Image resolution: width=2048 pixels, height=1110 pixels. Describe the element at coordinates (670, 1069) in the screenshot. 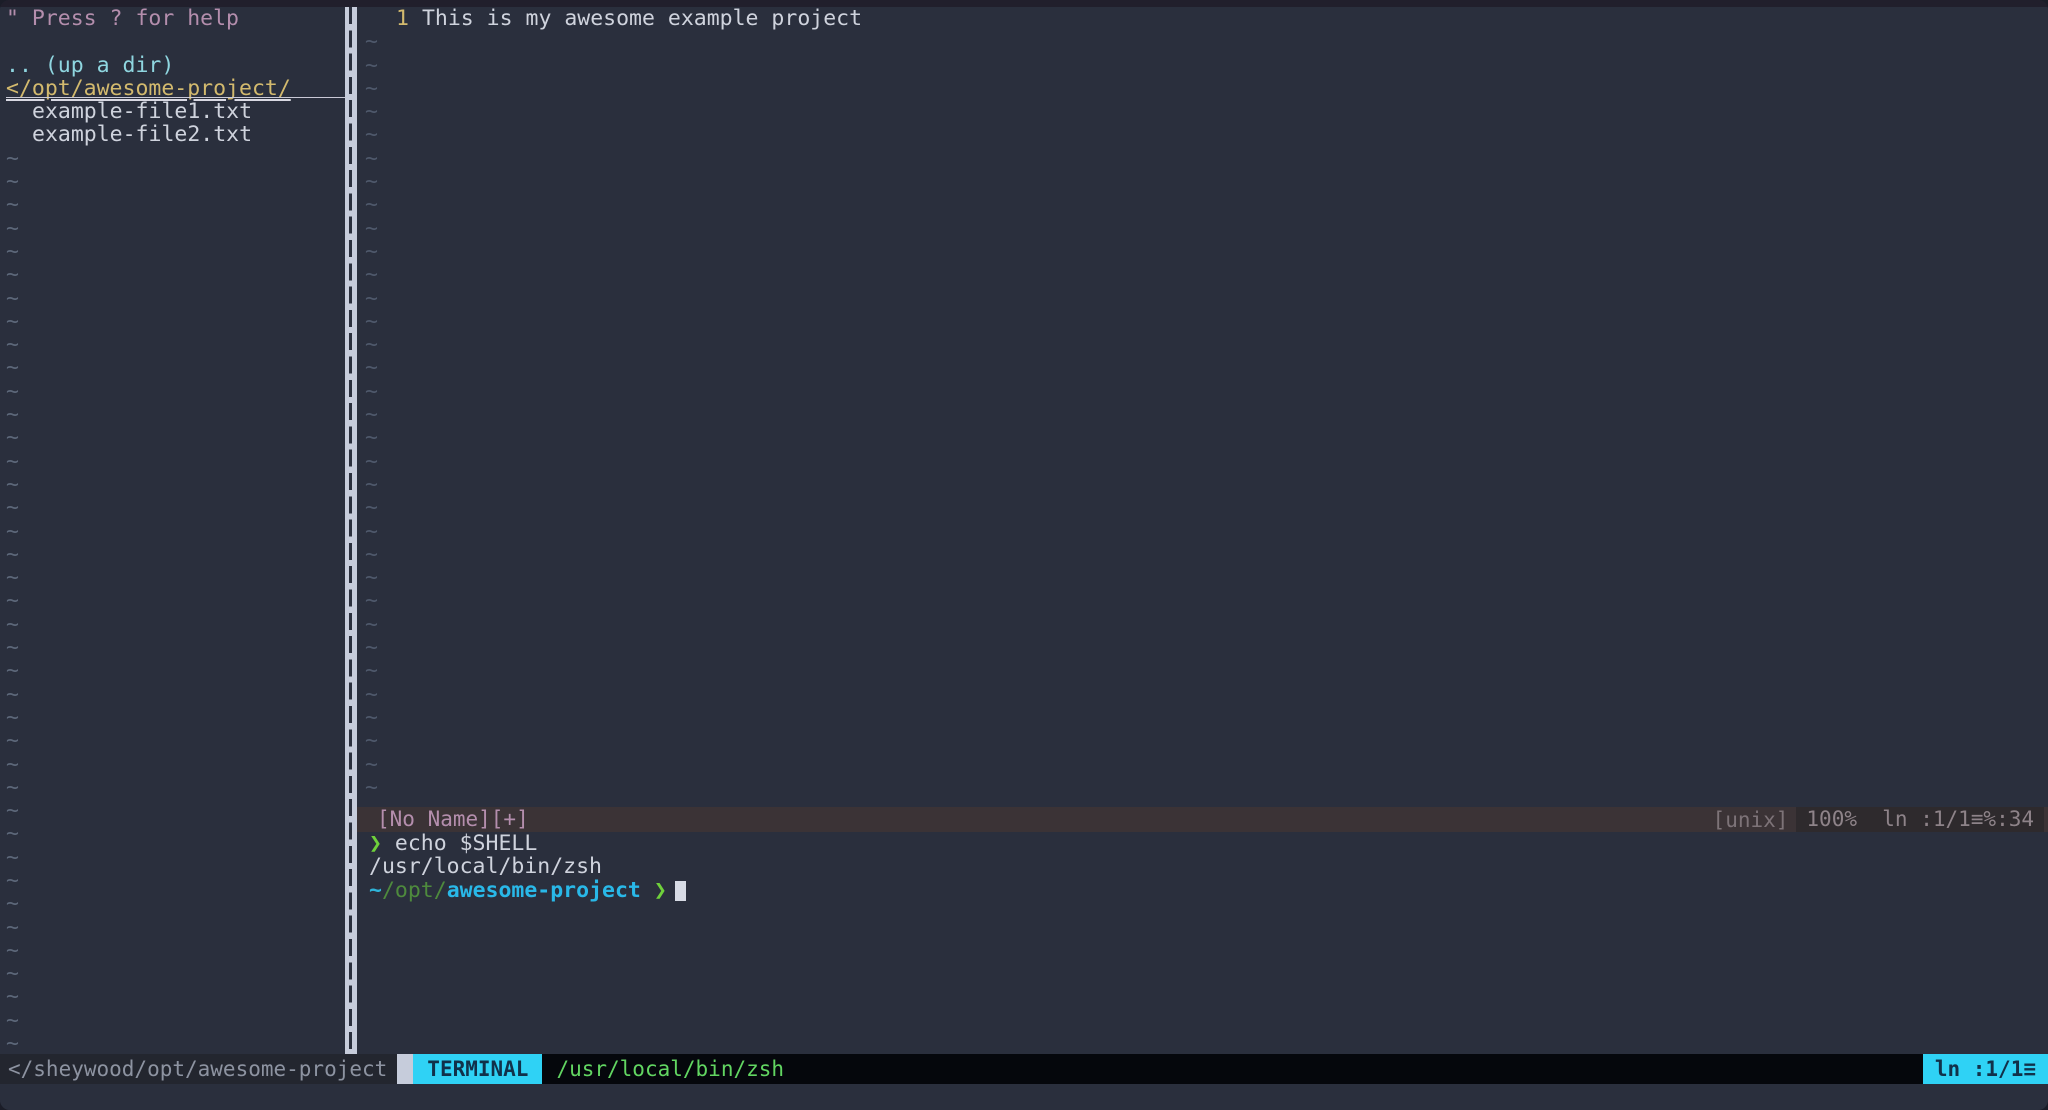

I see `statusbar-shell-path: /usr/local/bin/zsh` at that location.